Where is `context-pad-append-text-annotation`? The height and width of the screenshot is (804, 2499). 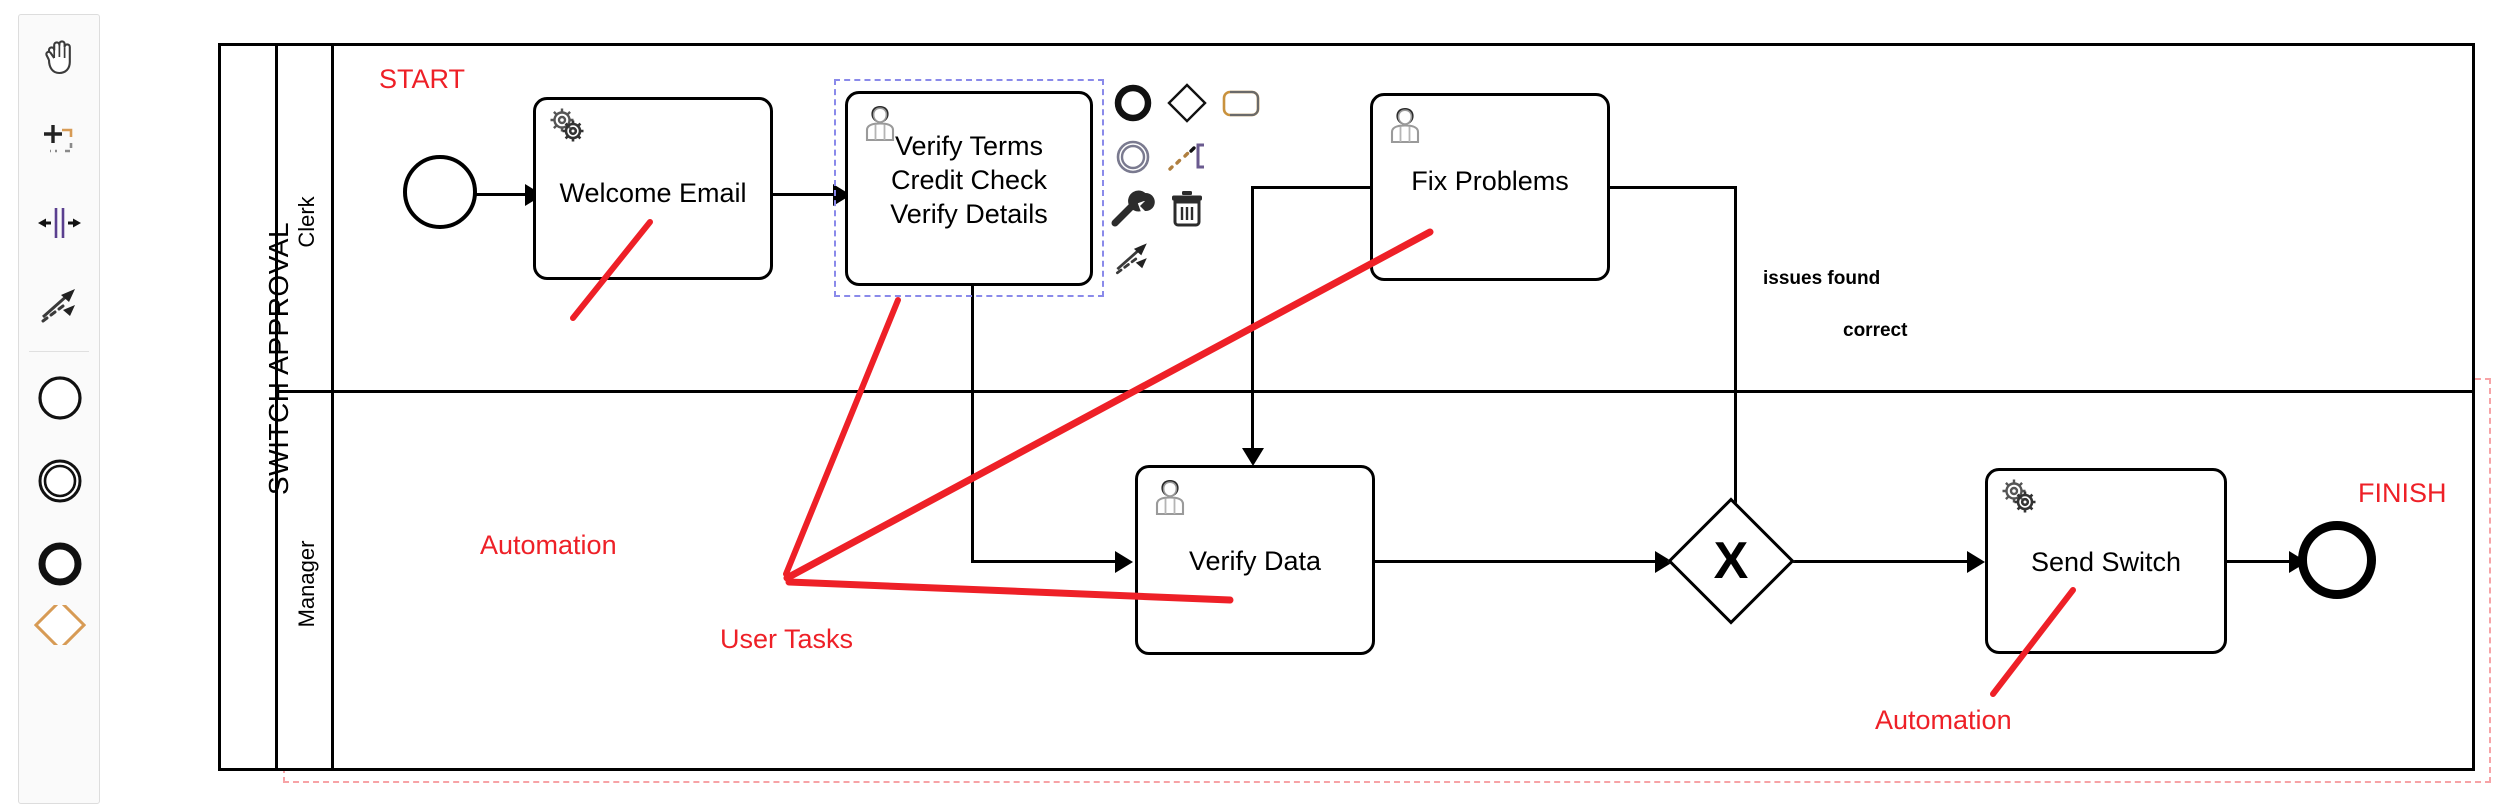 context-pad-append-text-annotation is located at coordinates (1187, 157).